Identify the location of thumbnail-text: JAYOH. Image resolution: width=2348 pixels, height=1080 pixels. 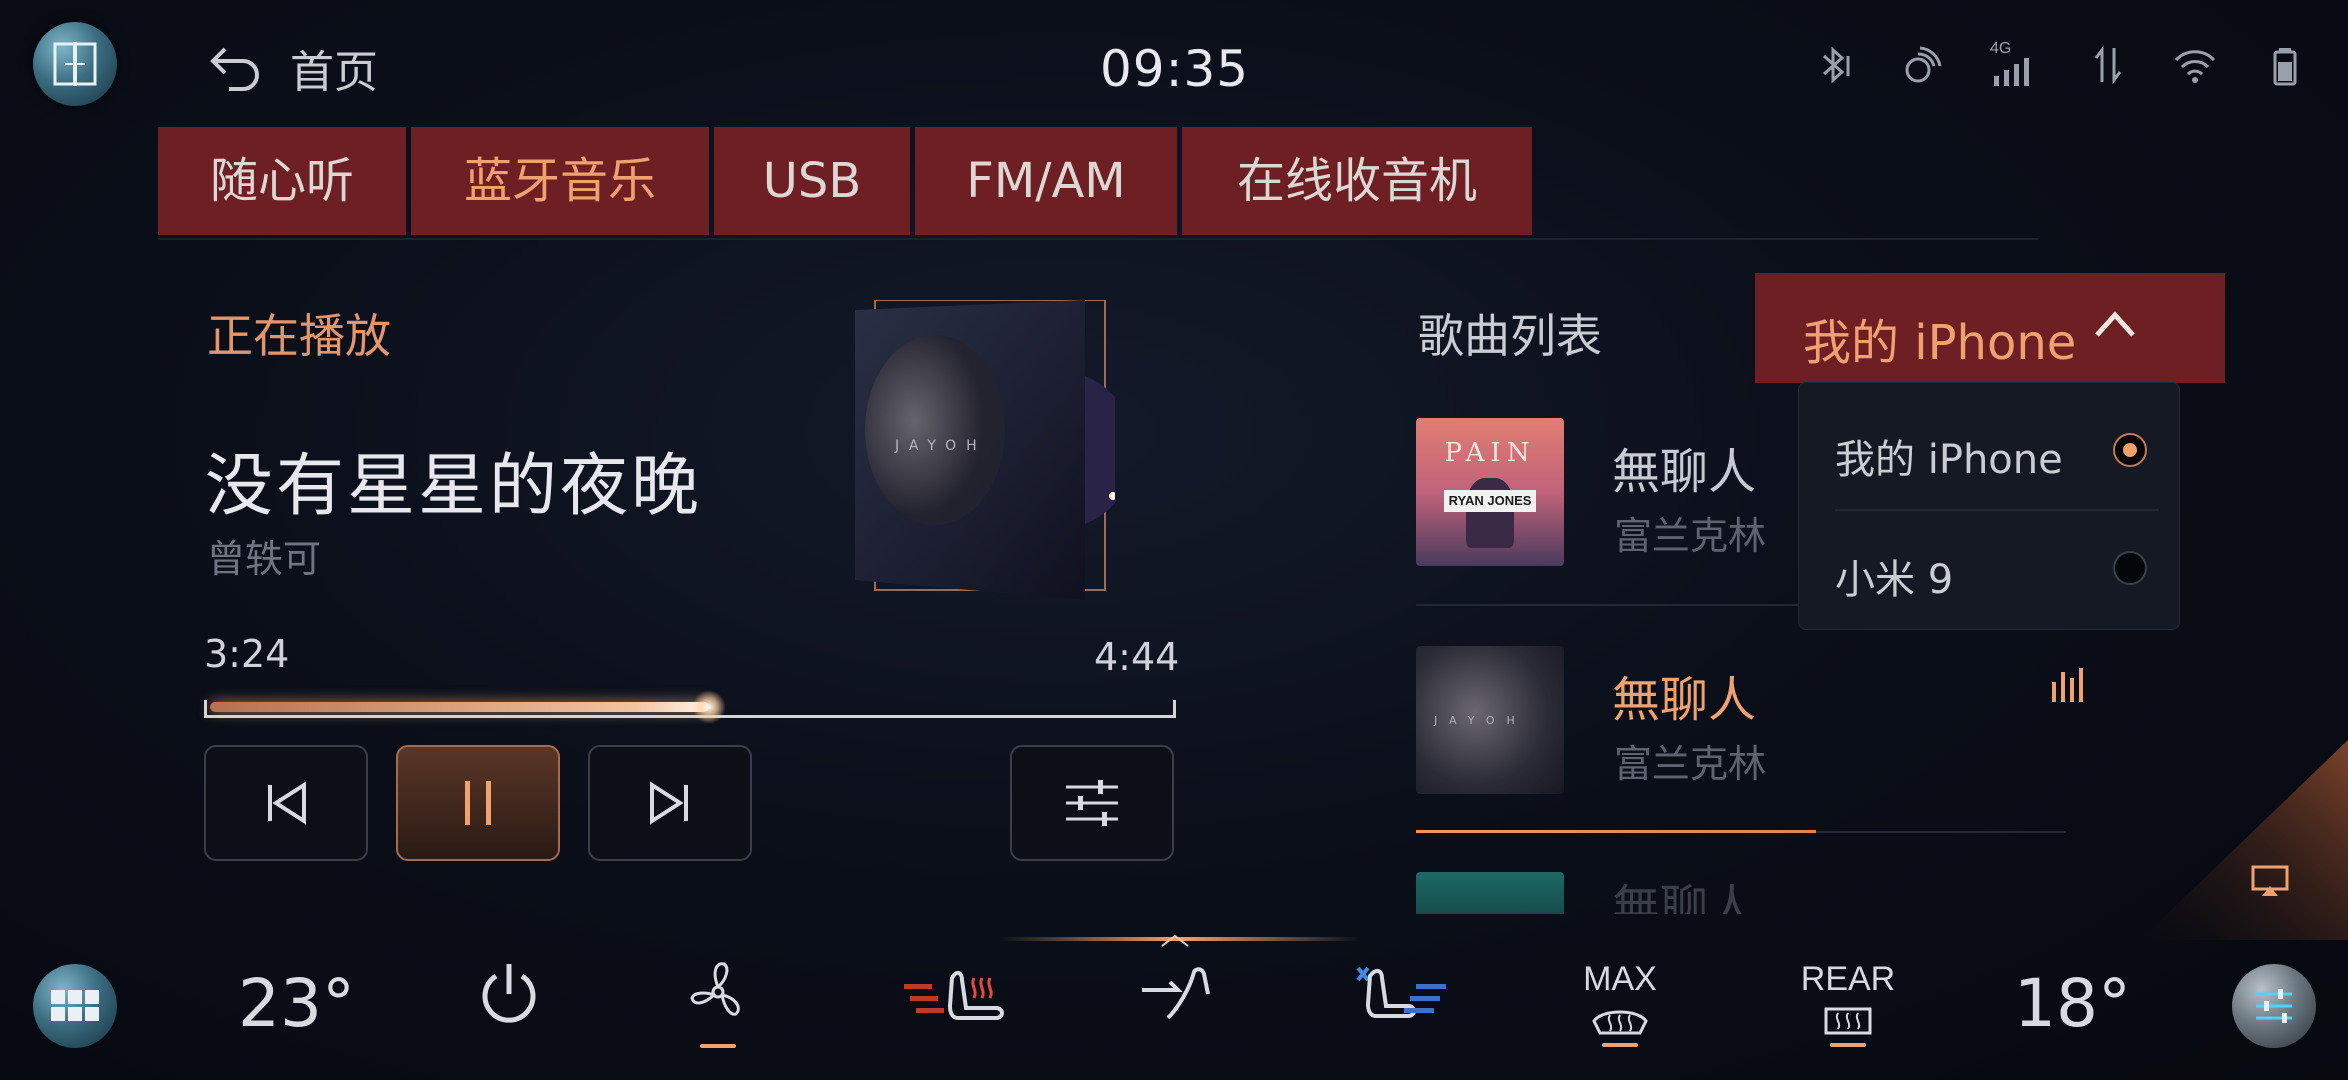
(1480, 720).